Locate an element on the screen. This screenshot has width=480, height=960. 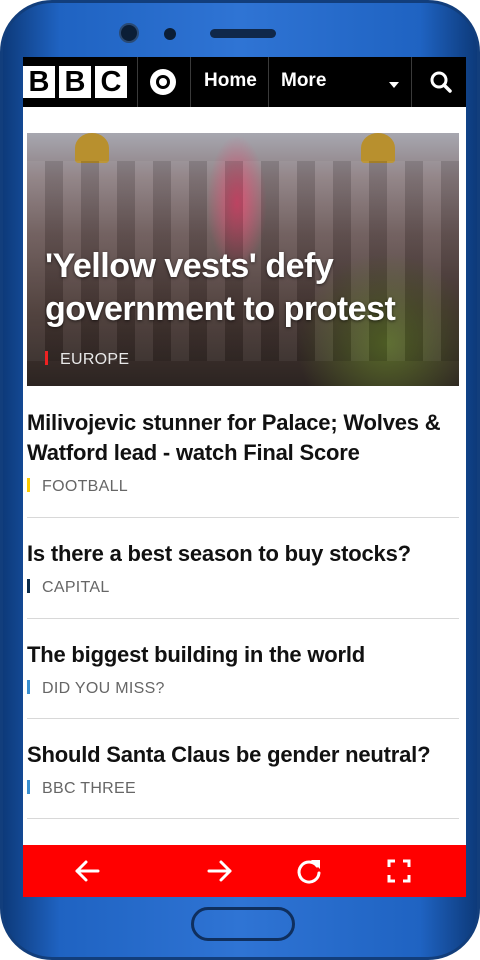
story-tag-label: DID YOU MISS? is located at coordinates (103, 688).